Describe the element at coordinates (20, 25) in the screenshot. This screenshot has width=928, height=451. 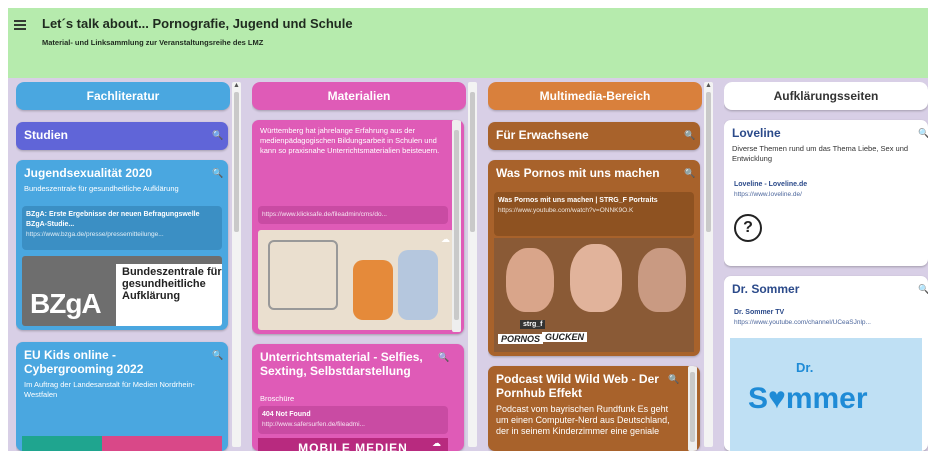
I see `hamburger-icon` at that location.